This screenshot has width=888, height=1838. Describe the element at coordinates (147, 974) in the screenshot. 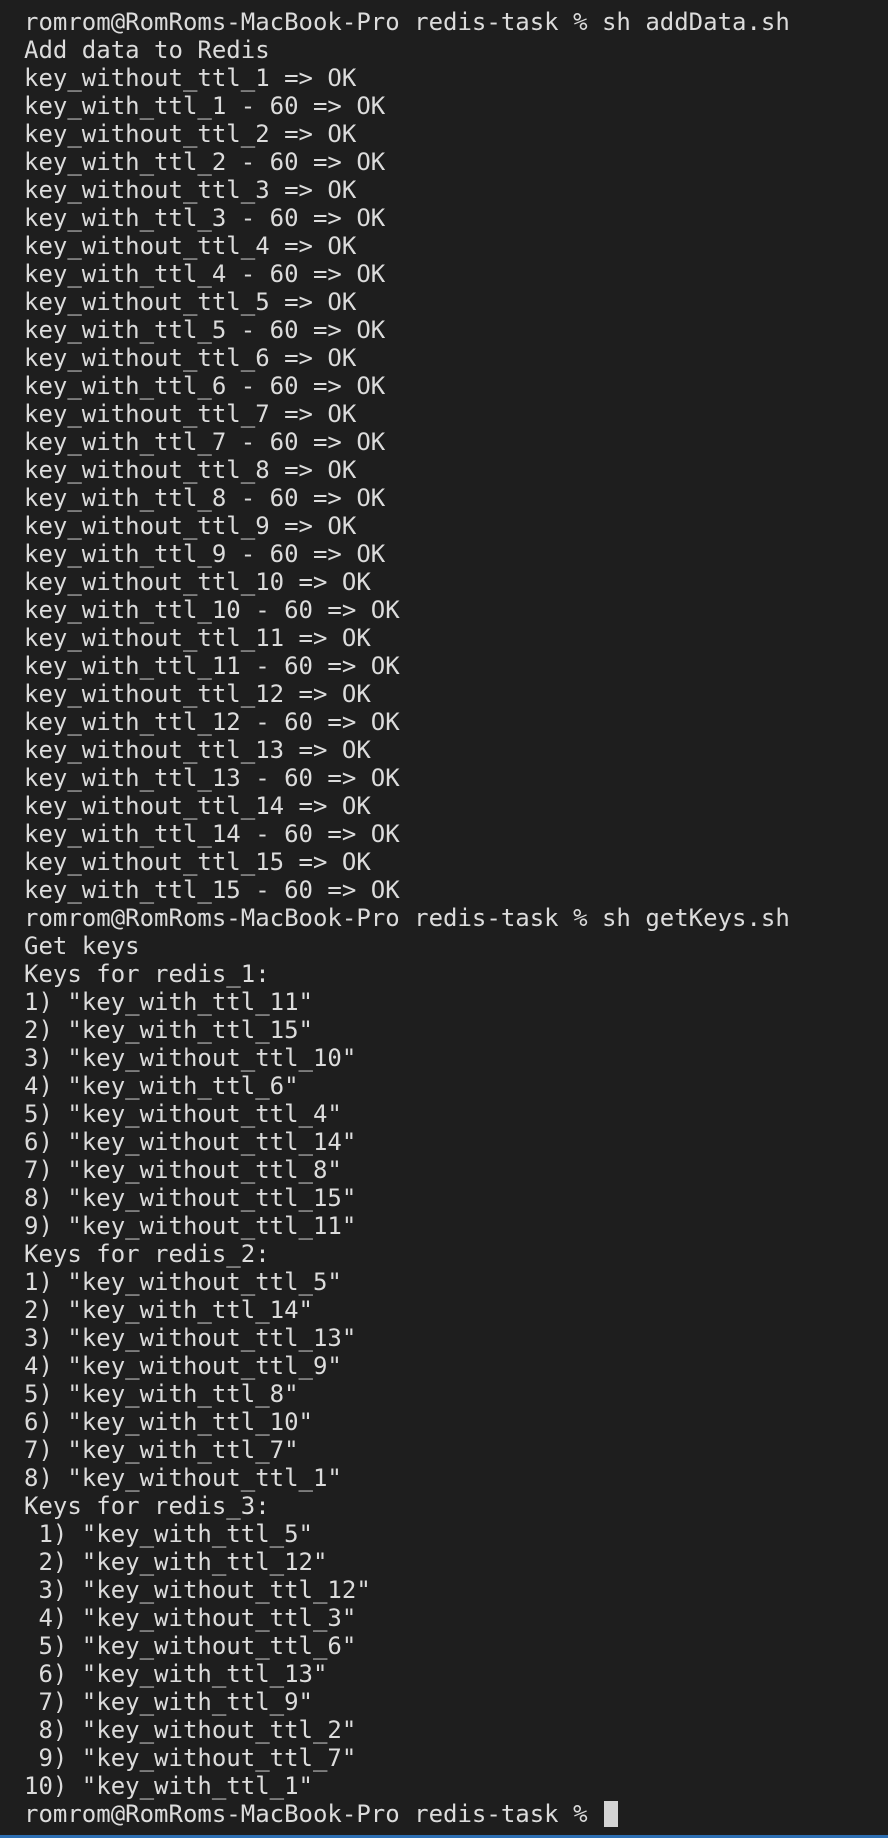

I see `terminal-line: Keys for redis_1:` at that location.